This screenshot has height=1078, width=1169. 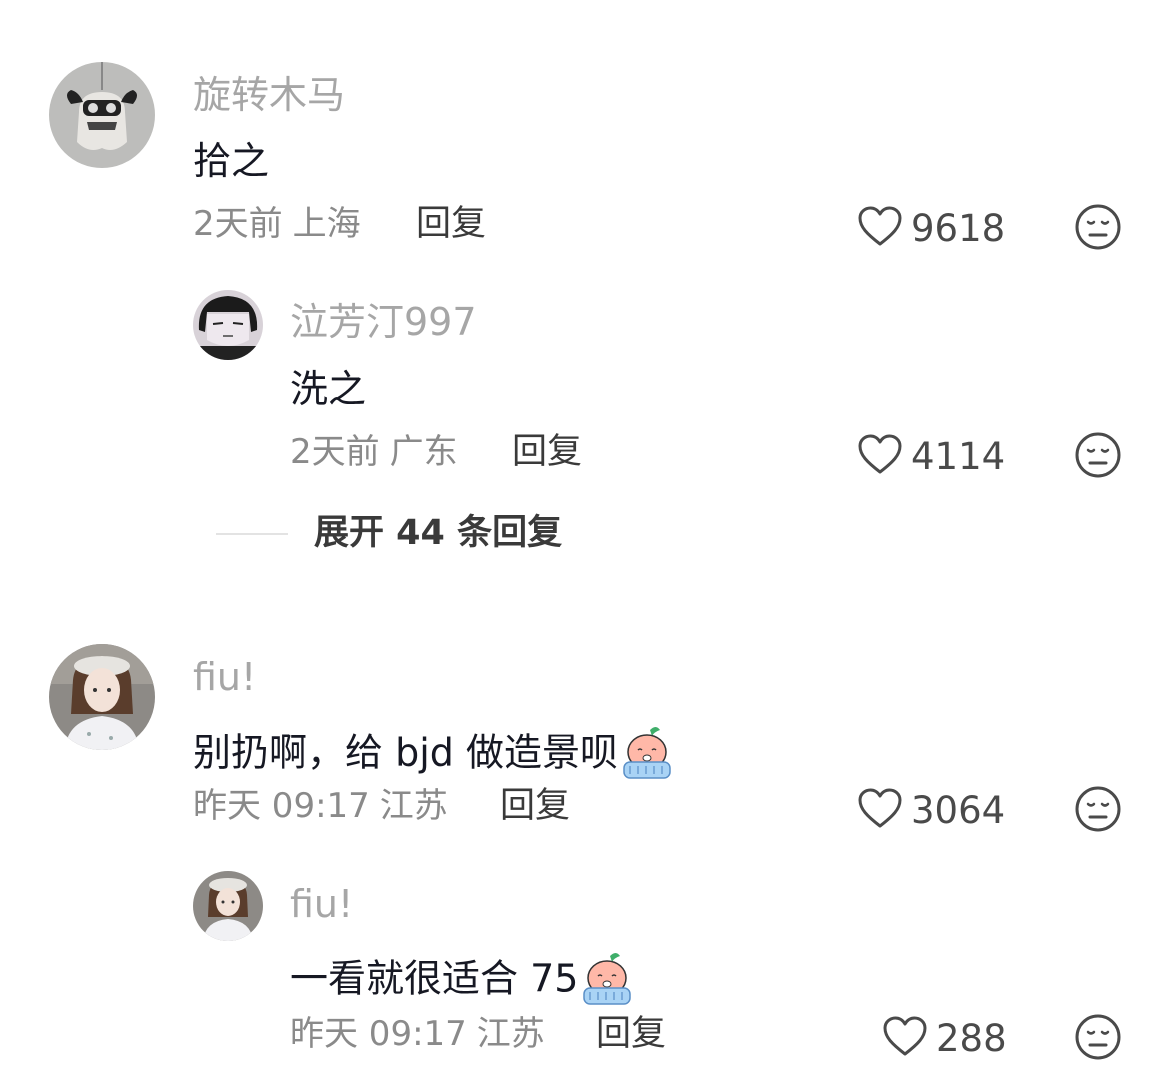 What do you see at coordinates (326, 224) in the screenshot?
I see `comment-location: 上海` at bounding box center [326, 224].